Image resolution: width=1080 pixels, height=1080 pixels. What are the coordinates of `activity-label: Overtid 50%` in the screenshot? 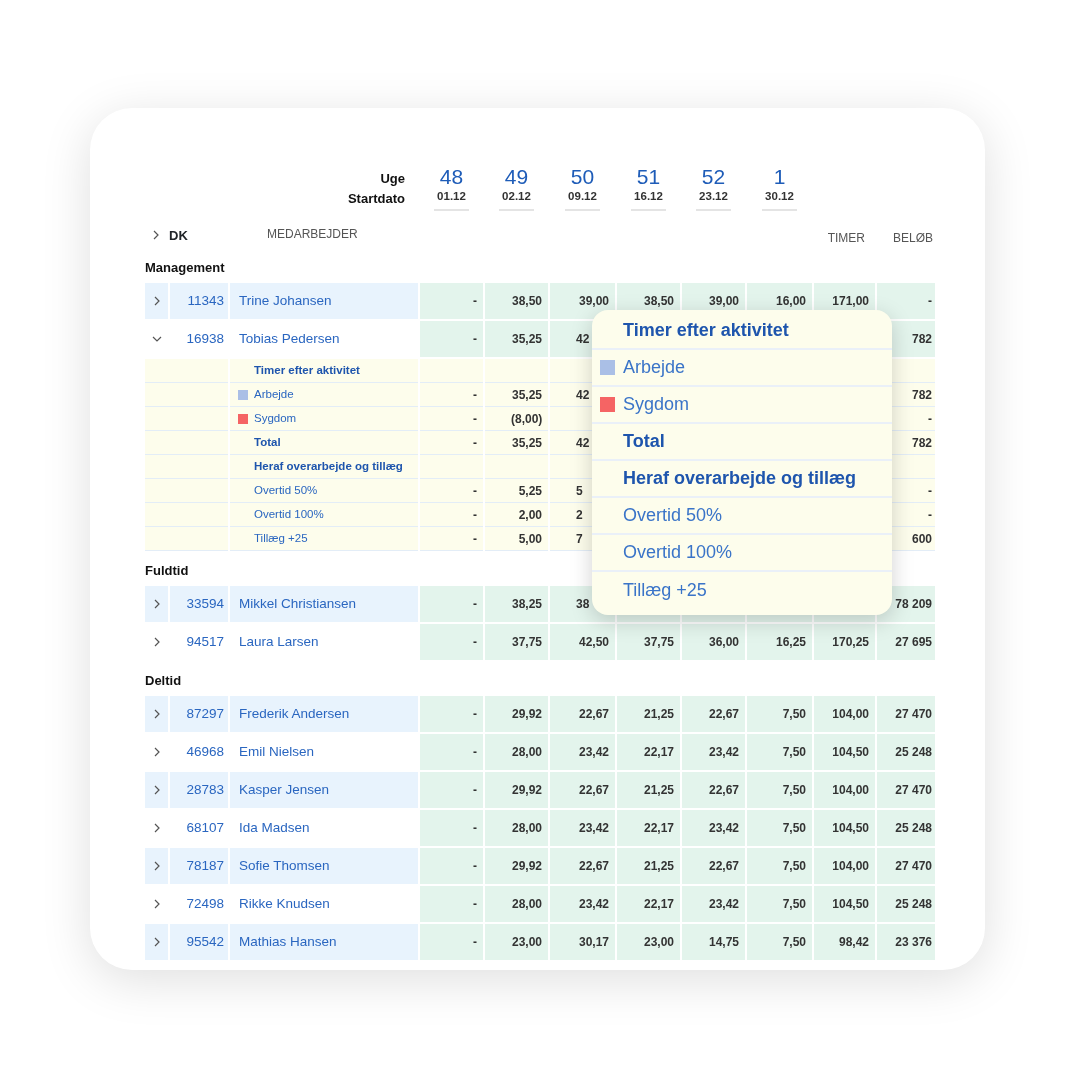 It's located at (324, 491).